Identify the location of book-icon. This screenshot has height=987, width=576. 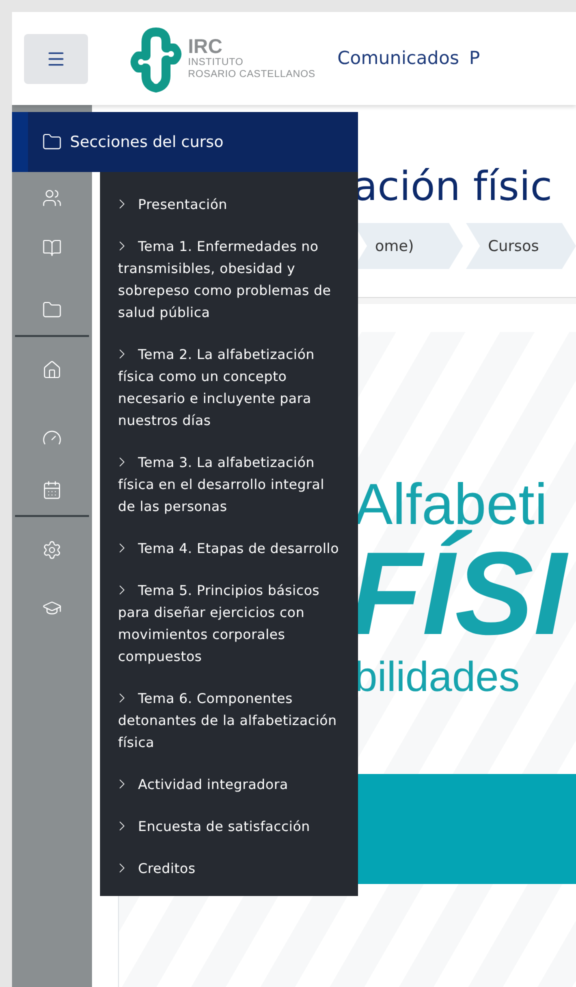
(52, 248).